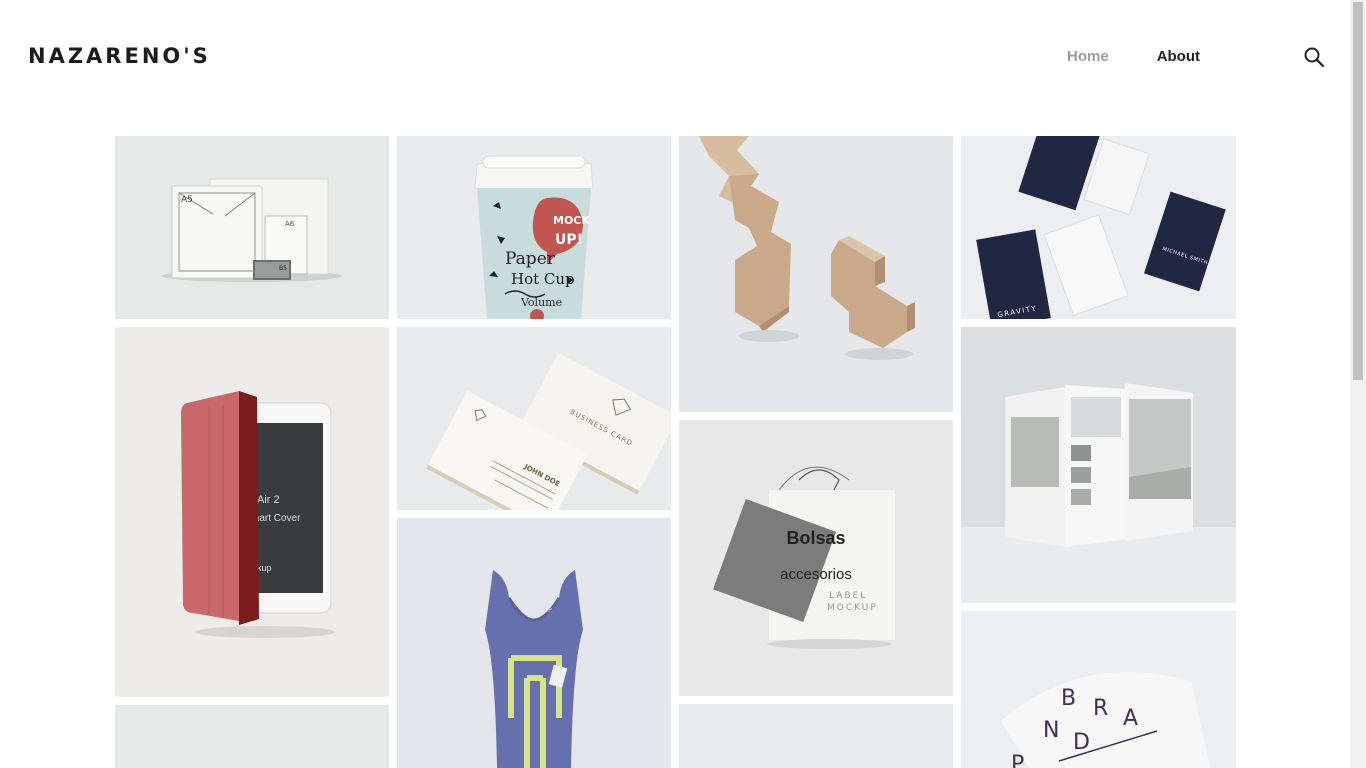 This screenshot has width=1366, height=768. What do you see at coordinates (187, 200) in the screenshot?
I see `a5-label: A5` at bounding box center [187, 200].